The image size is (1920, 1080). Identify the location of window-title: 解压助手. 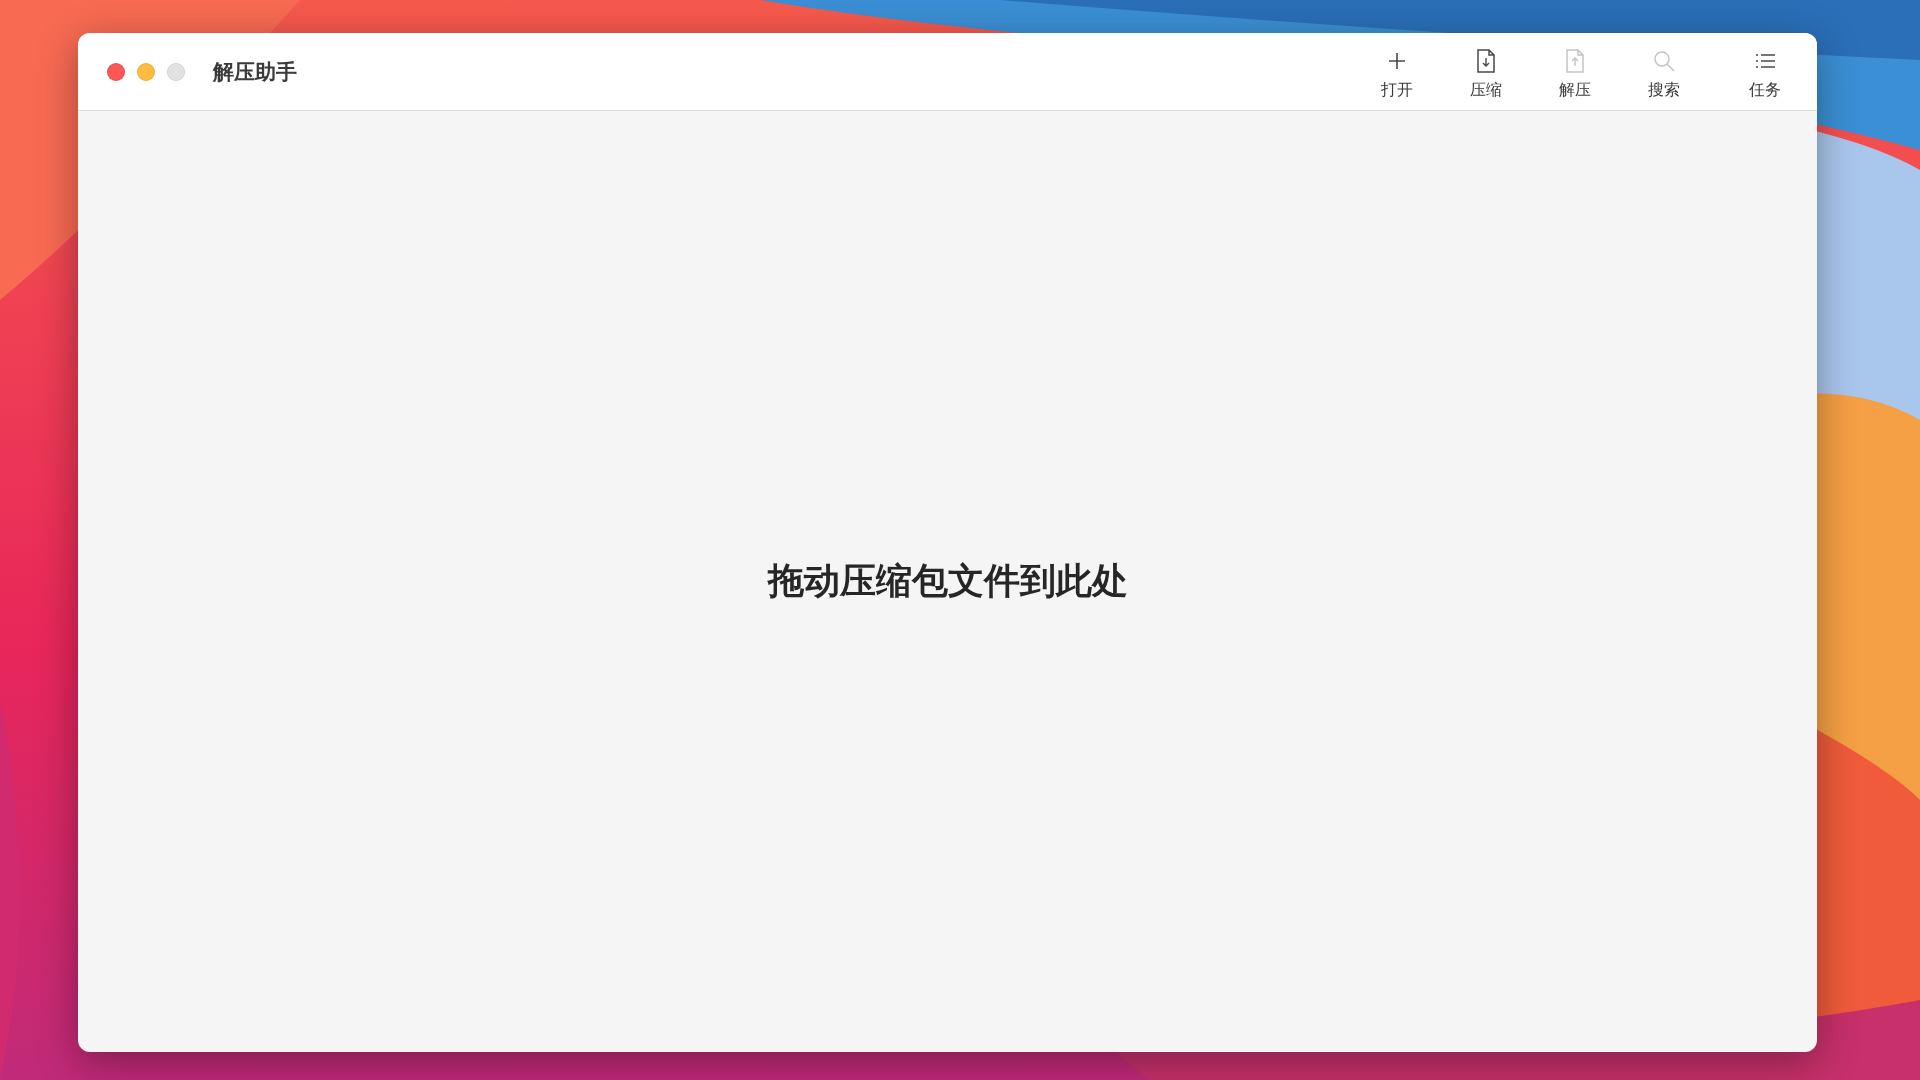
(255, 72).